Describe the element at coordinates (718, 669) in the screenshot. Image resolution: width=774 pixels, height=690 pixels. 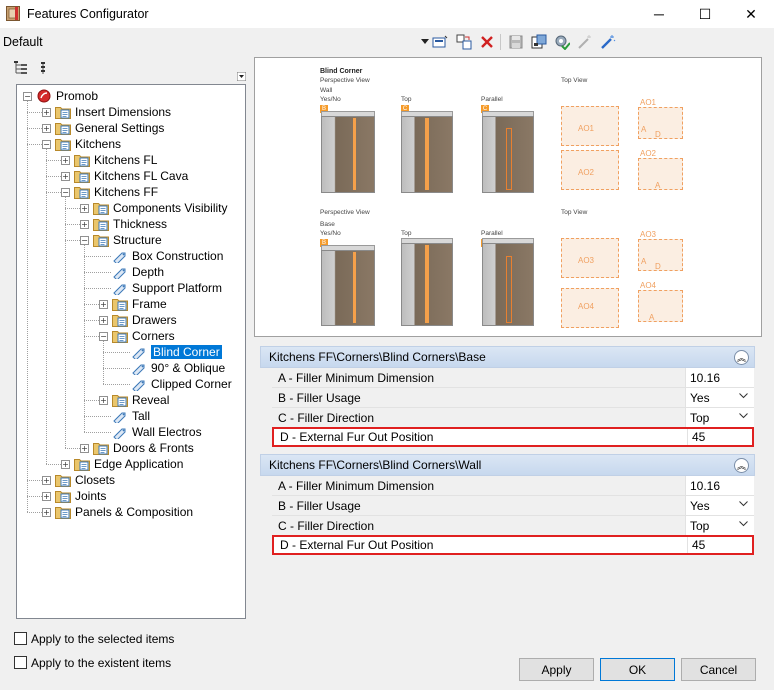
I see `cancel-button: Cancel` at that location.